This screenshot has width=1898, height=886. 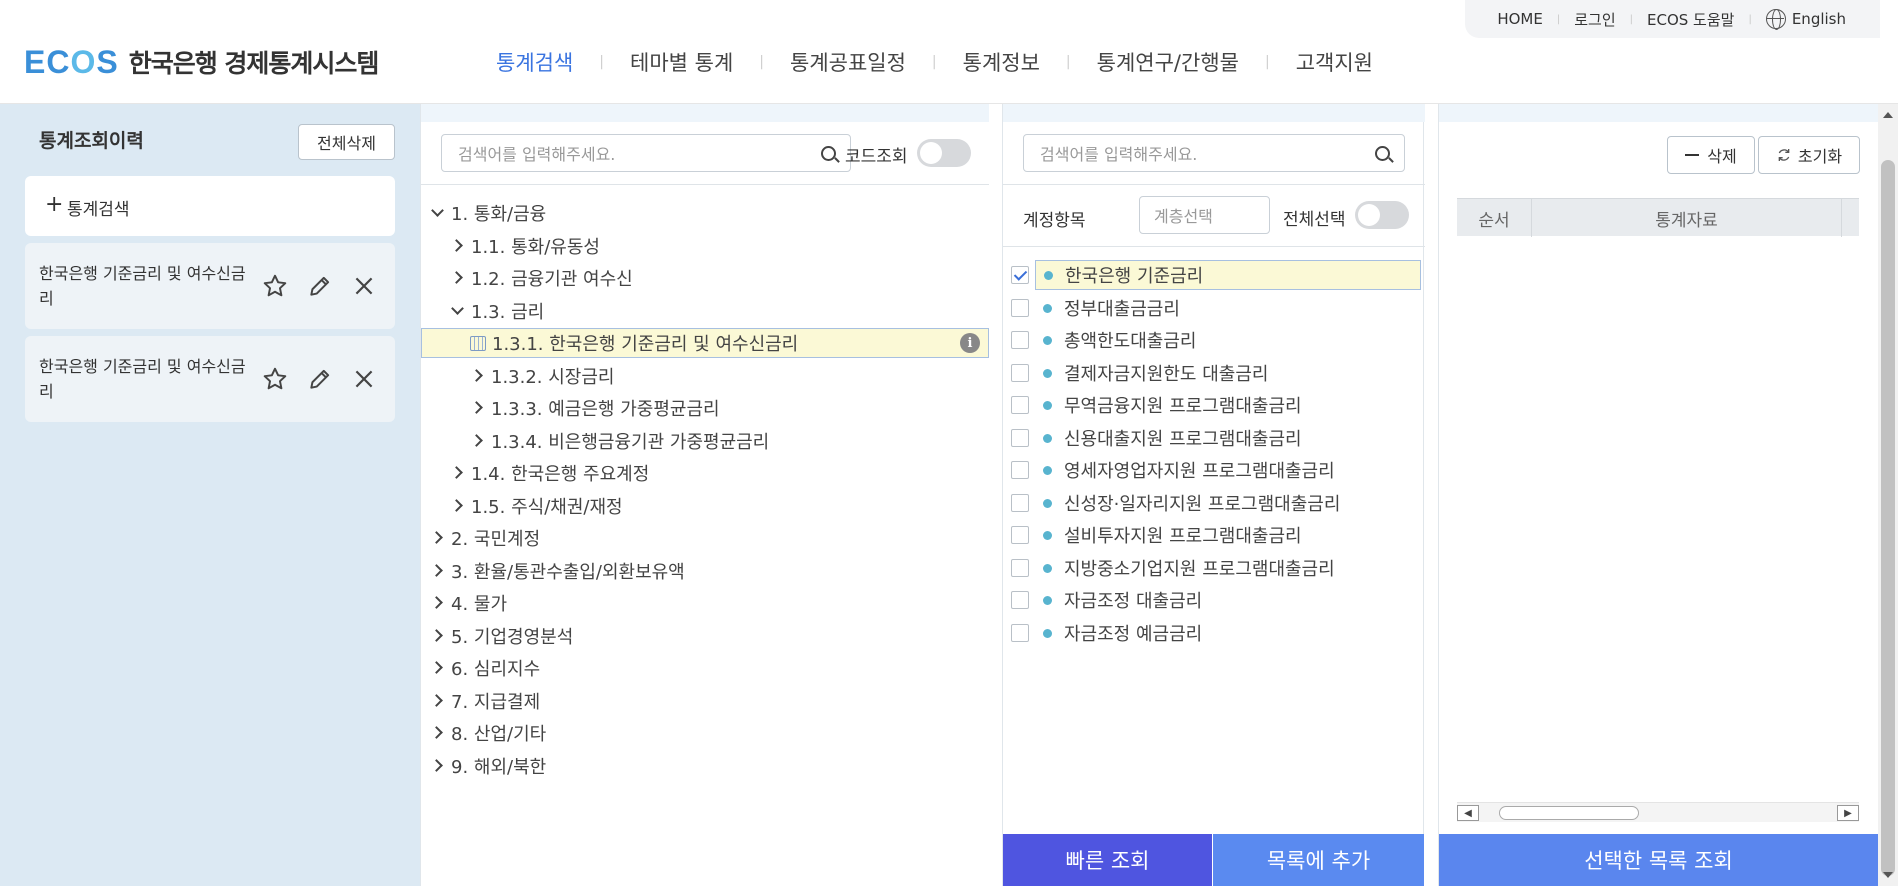 What do you see at coordinates (495, 311) in the screenshot?
I see `tree-node: 1.3. 금리` at bounding box center [495, 311].